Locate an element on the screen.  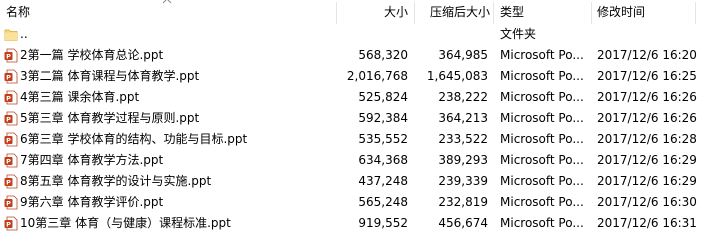
file-modified-time: 2017/12/6 16:20 is located at coordinates (647, 55).